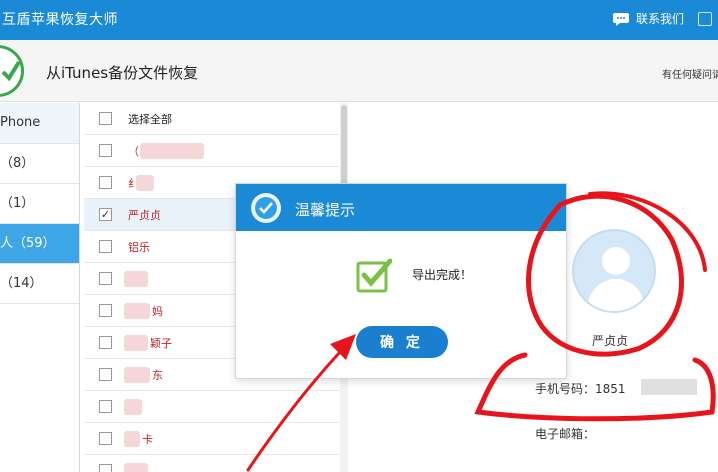  I want to click on success-check-icon, so click(374, 275).